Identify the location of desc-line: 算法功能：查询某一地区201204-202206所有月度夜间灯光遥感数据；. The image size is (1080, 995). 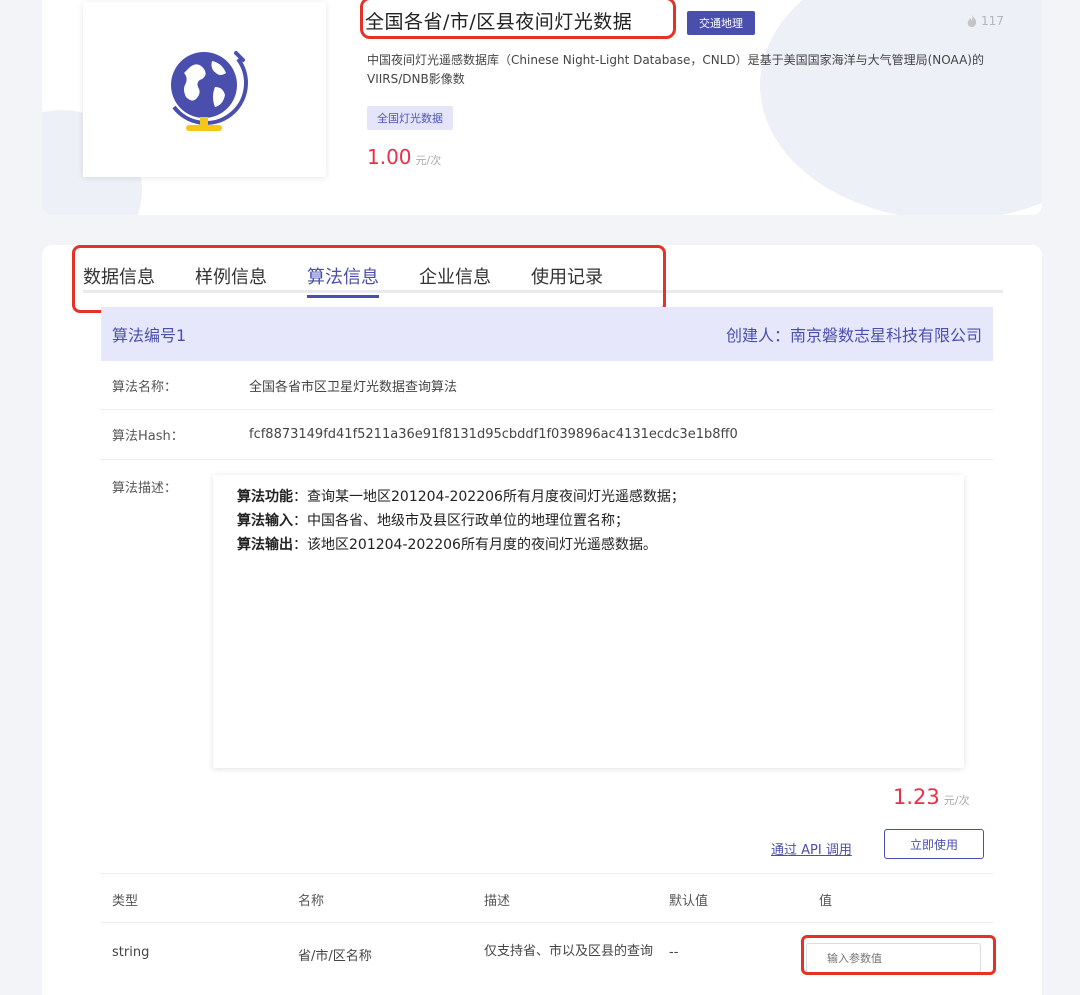
(588, 497).